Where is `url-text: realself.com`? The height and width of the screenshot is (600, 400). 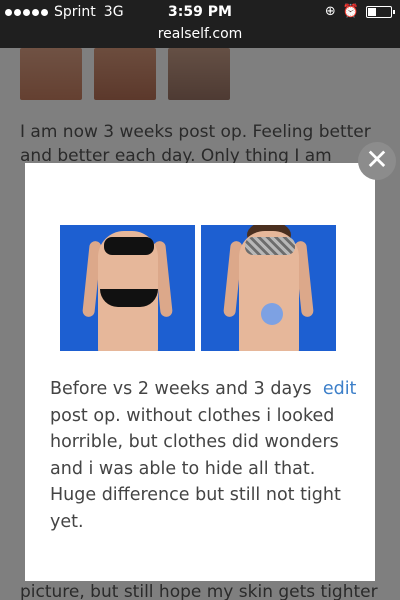
url-text: realself.com is located at coordinates (200, 34).